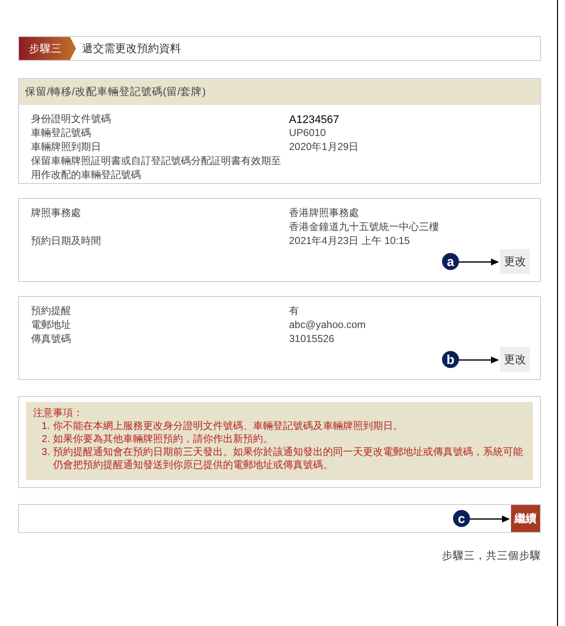  I want to click on field-value: 有, so click(294, 312).